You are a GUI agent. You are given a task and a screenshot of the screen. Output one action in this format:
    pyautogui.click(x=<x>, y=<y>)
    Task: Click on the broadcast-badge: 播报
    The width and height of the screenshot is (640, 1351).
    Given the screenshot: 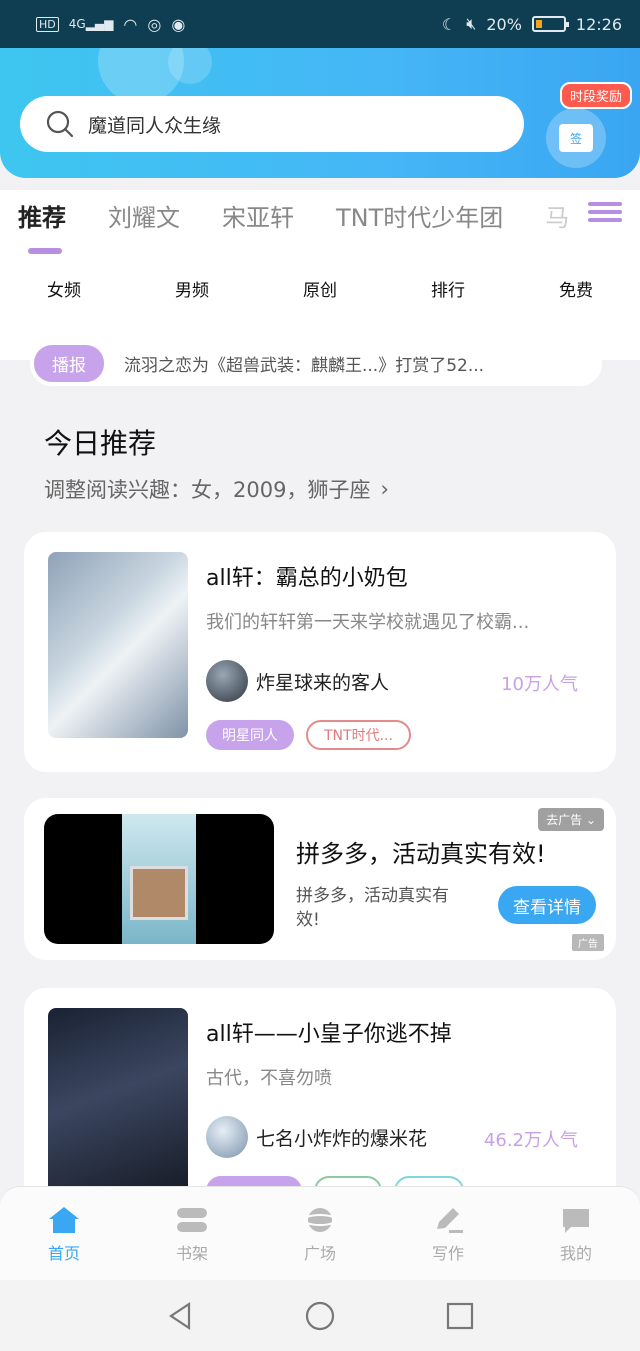 What is the action you would take?
    pyautogui.click(x=69, y=363)
    